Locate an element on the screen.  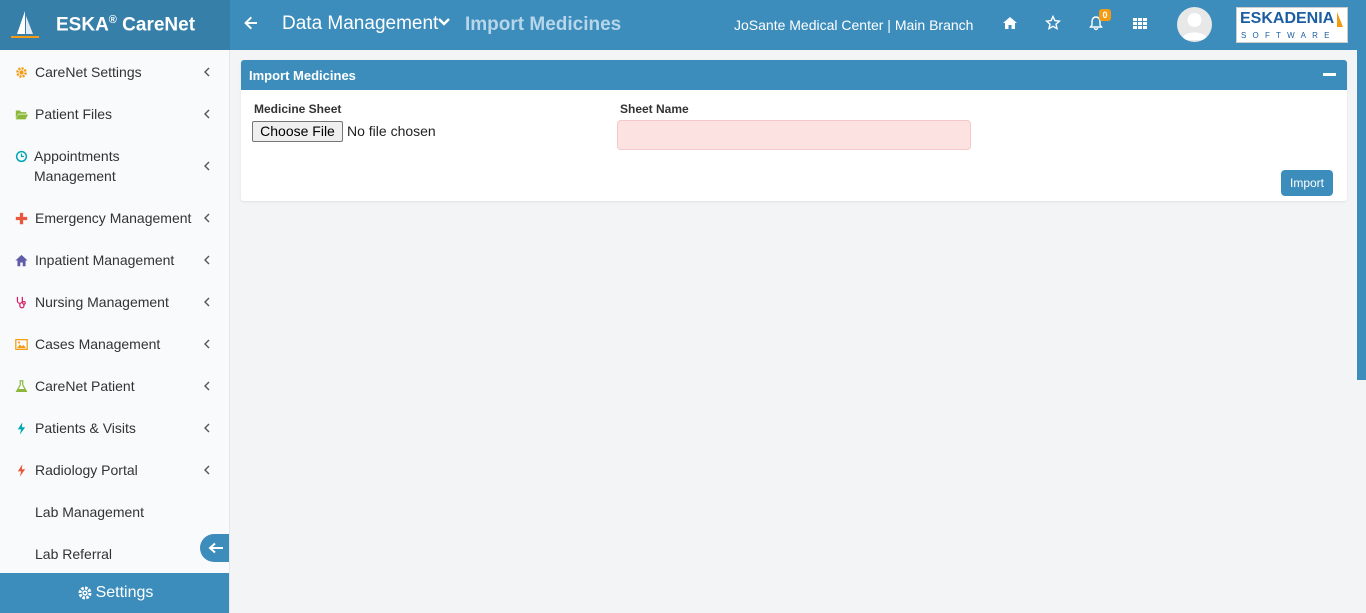
sidebar-item-label: Nursing Management is located at coordinates (102, 302).